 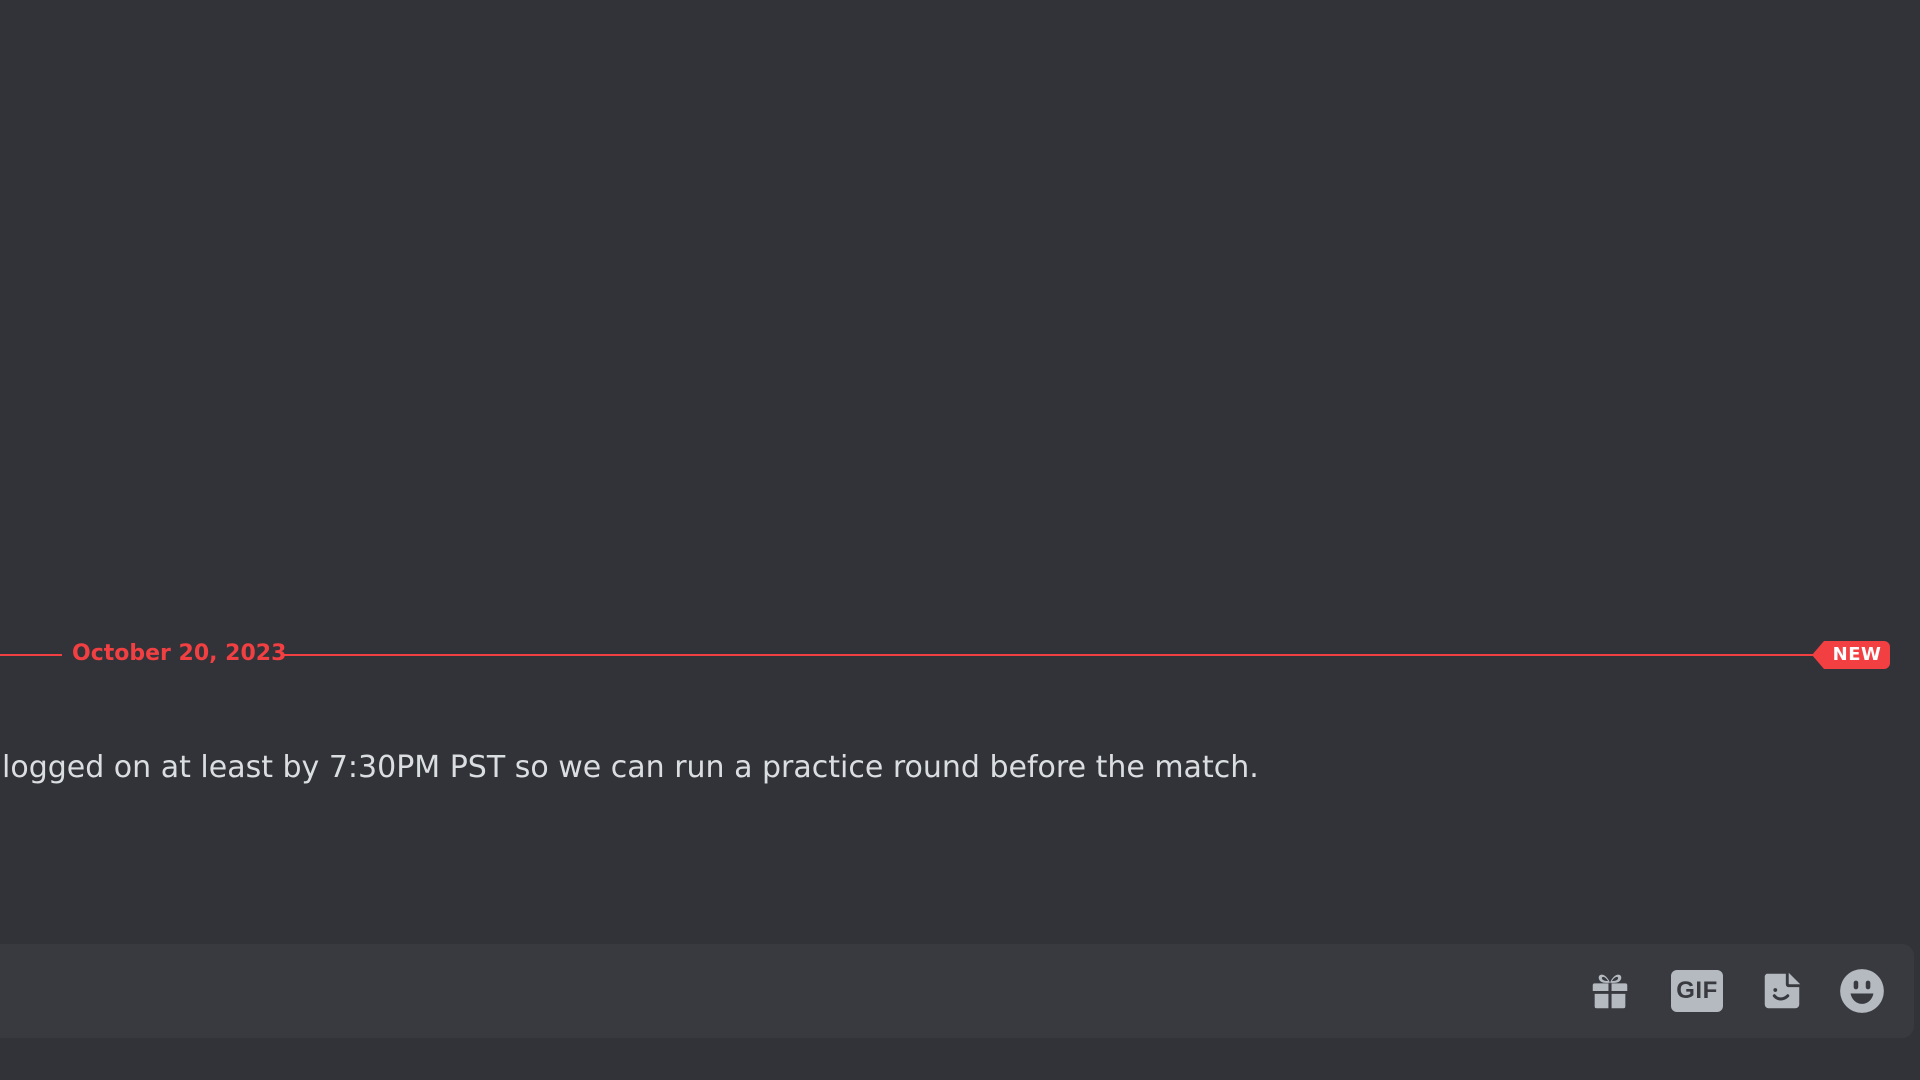 I want to click on gift-button, so click(x=1610, y=991).